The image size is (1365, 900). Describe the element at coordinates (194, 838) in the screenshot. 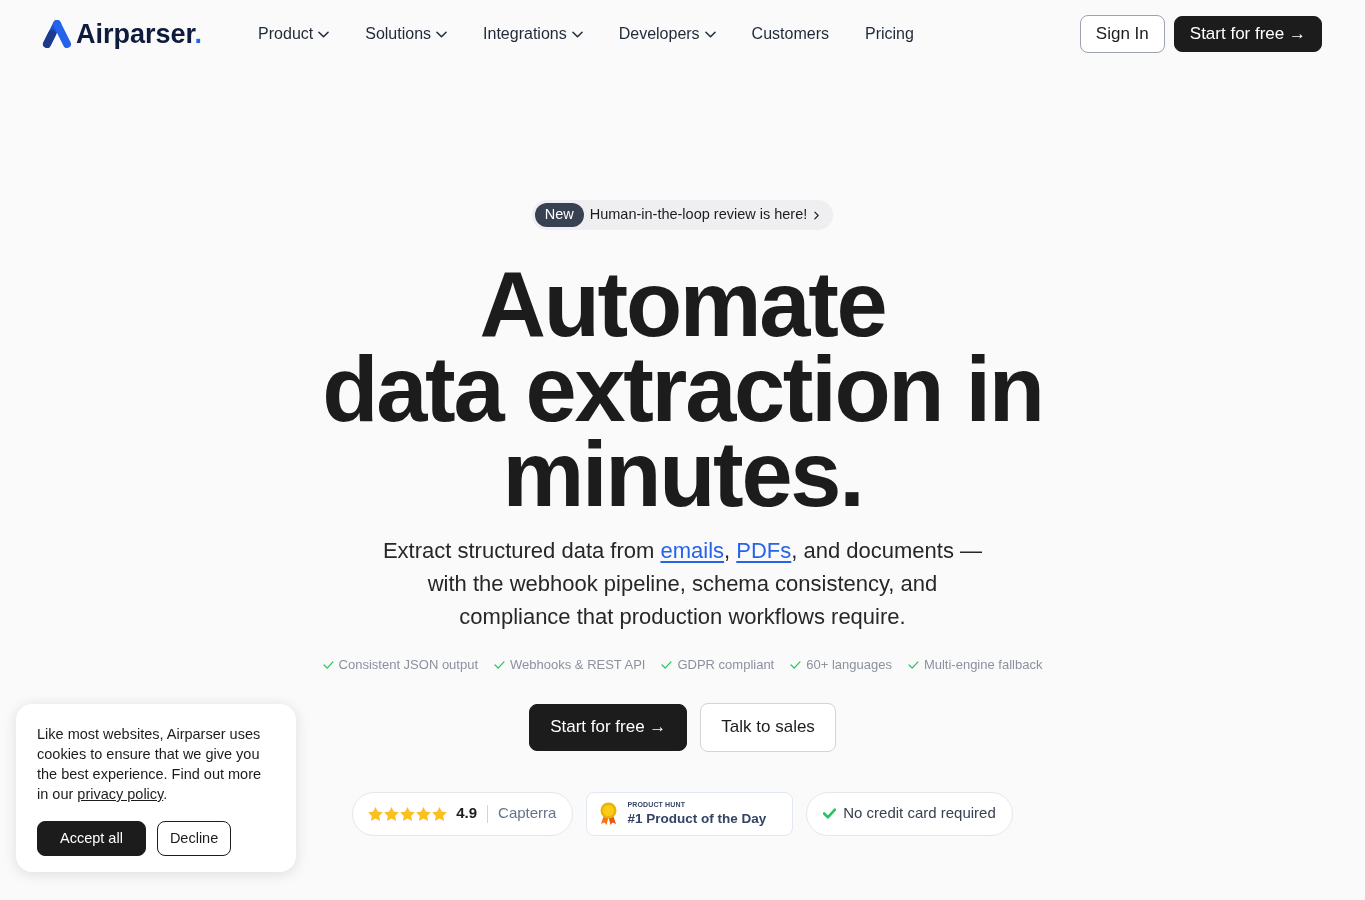

I see `decline-button: Decline` at that location.